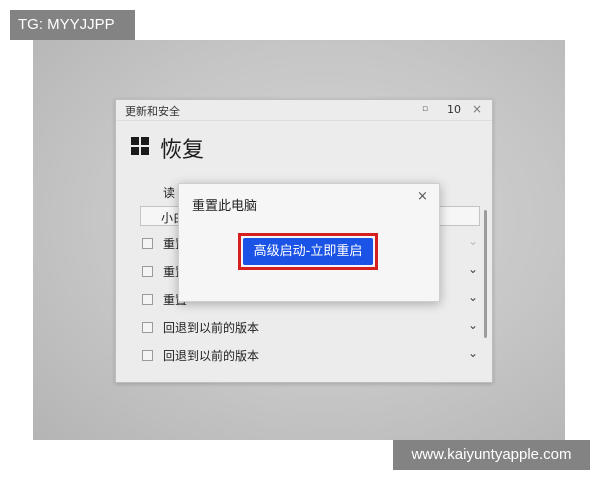  What do you see at coordinates (308, 251) in the screenshot?
I see `advanced-startup-restart-button: 高级启动-立即重启` at bounding box center [308, 251].